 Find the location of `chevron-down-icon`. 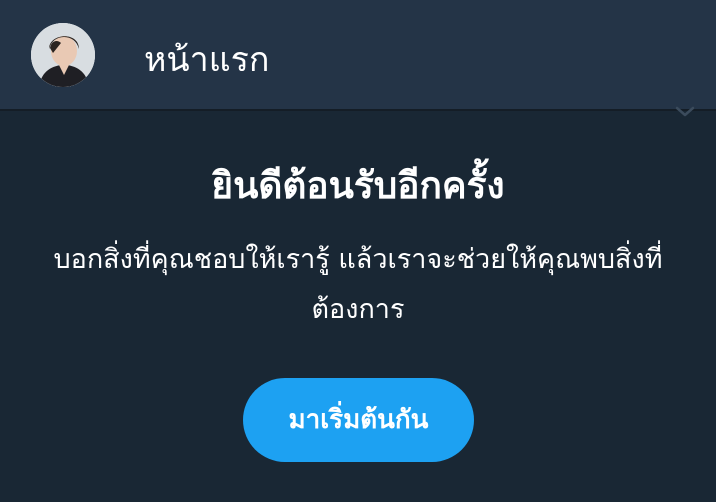

chevron-down-icon is located at coordinates (685, 112).